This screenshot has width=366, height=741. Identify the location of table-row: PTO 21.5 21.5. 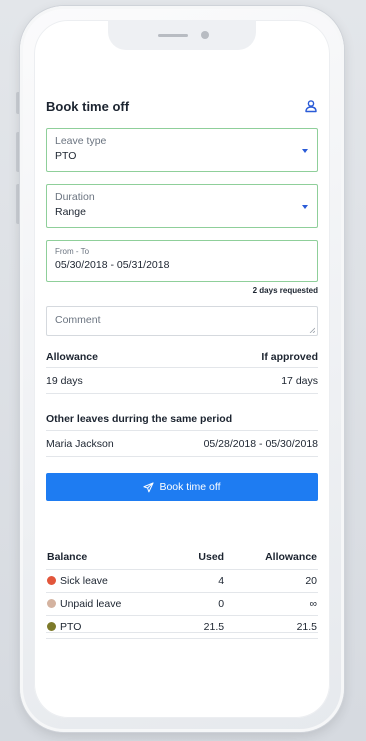
(182, 627).